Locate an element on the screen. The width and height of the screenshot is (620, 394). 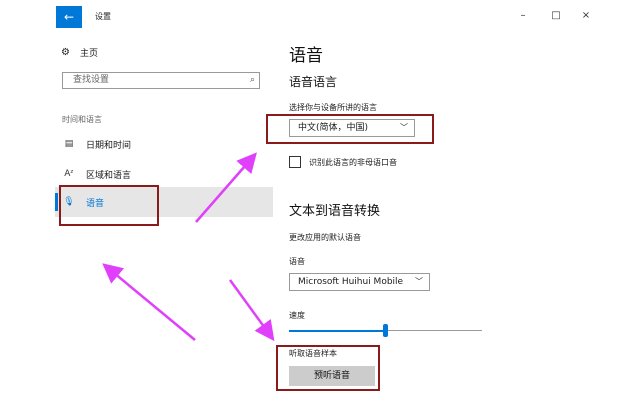
default-voice-text: 更改应用的默认语音 is located at coordinates (325, 237).